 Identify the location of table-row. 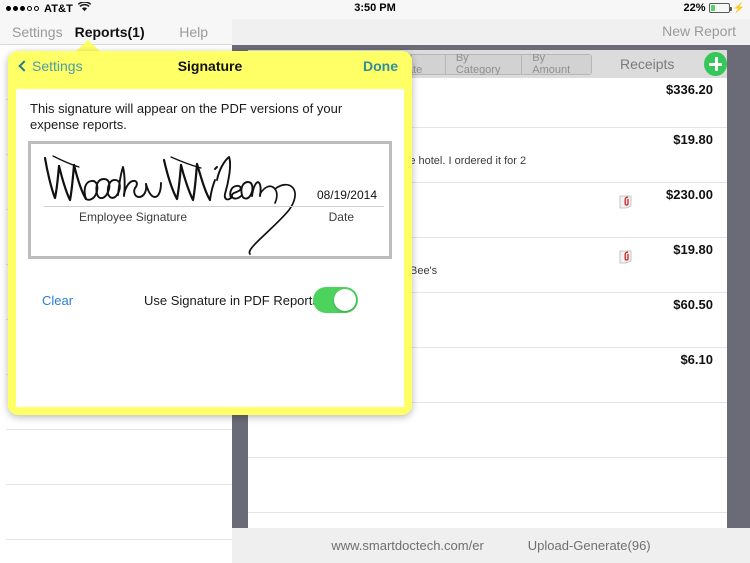
(487, 485).